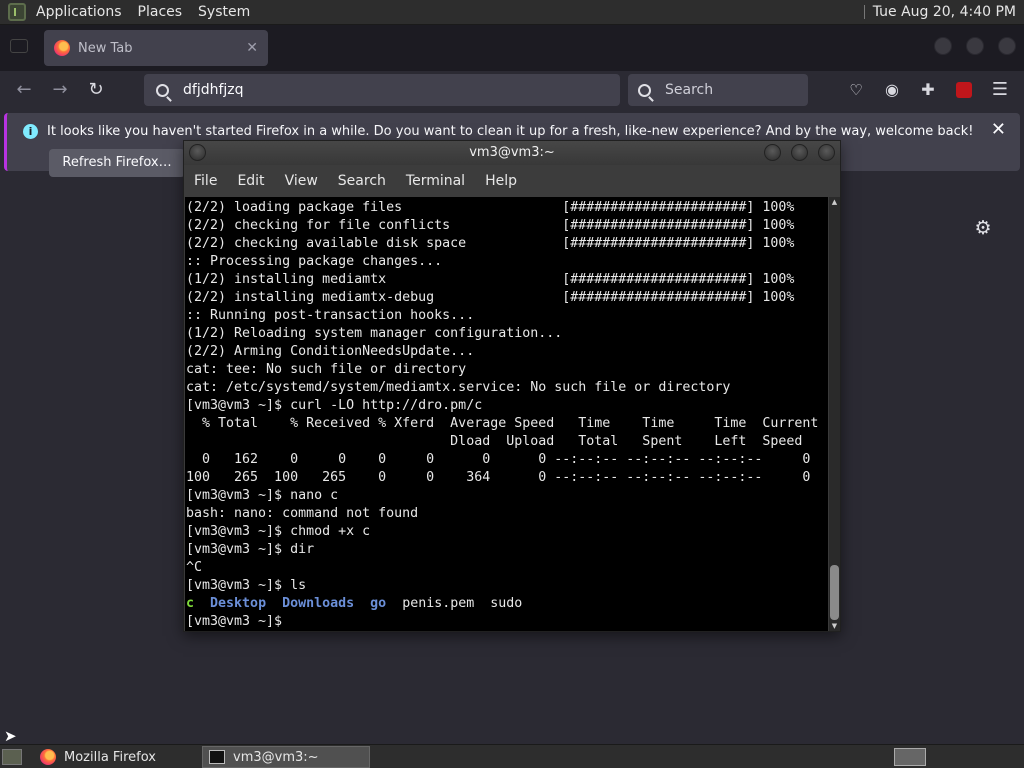 The image size is (1024, 768). What do you see at coordinates (834, 626) in the screenshot?
I see `scroll-down-icon: ▼` at bounding box center [834, 626].